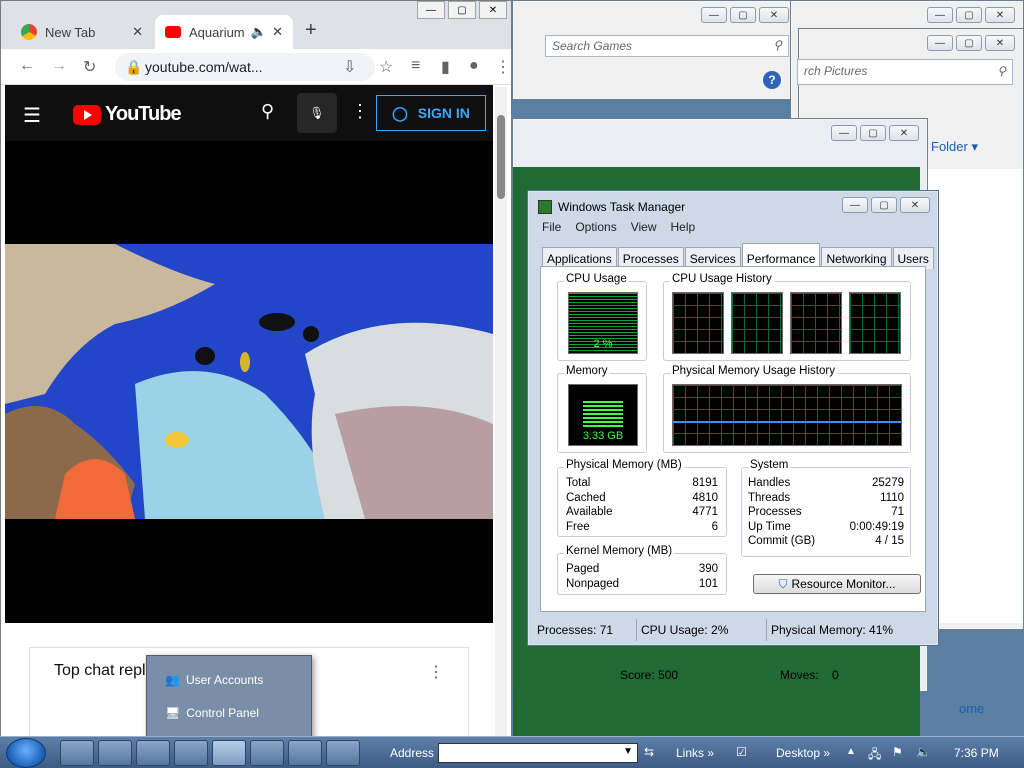 Image resolution: width=1024 pixels, height=768 pixels. What do you see at coordinates (32, 115) in the screenshot?
I see `hamburger-menu-icon: ☰` at bounding box center [32, 115].